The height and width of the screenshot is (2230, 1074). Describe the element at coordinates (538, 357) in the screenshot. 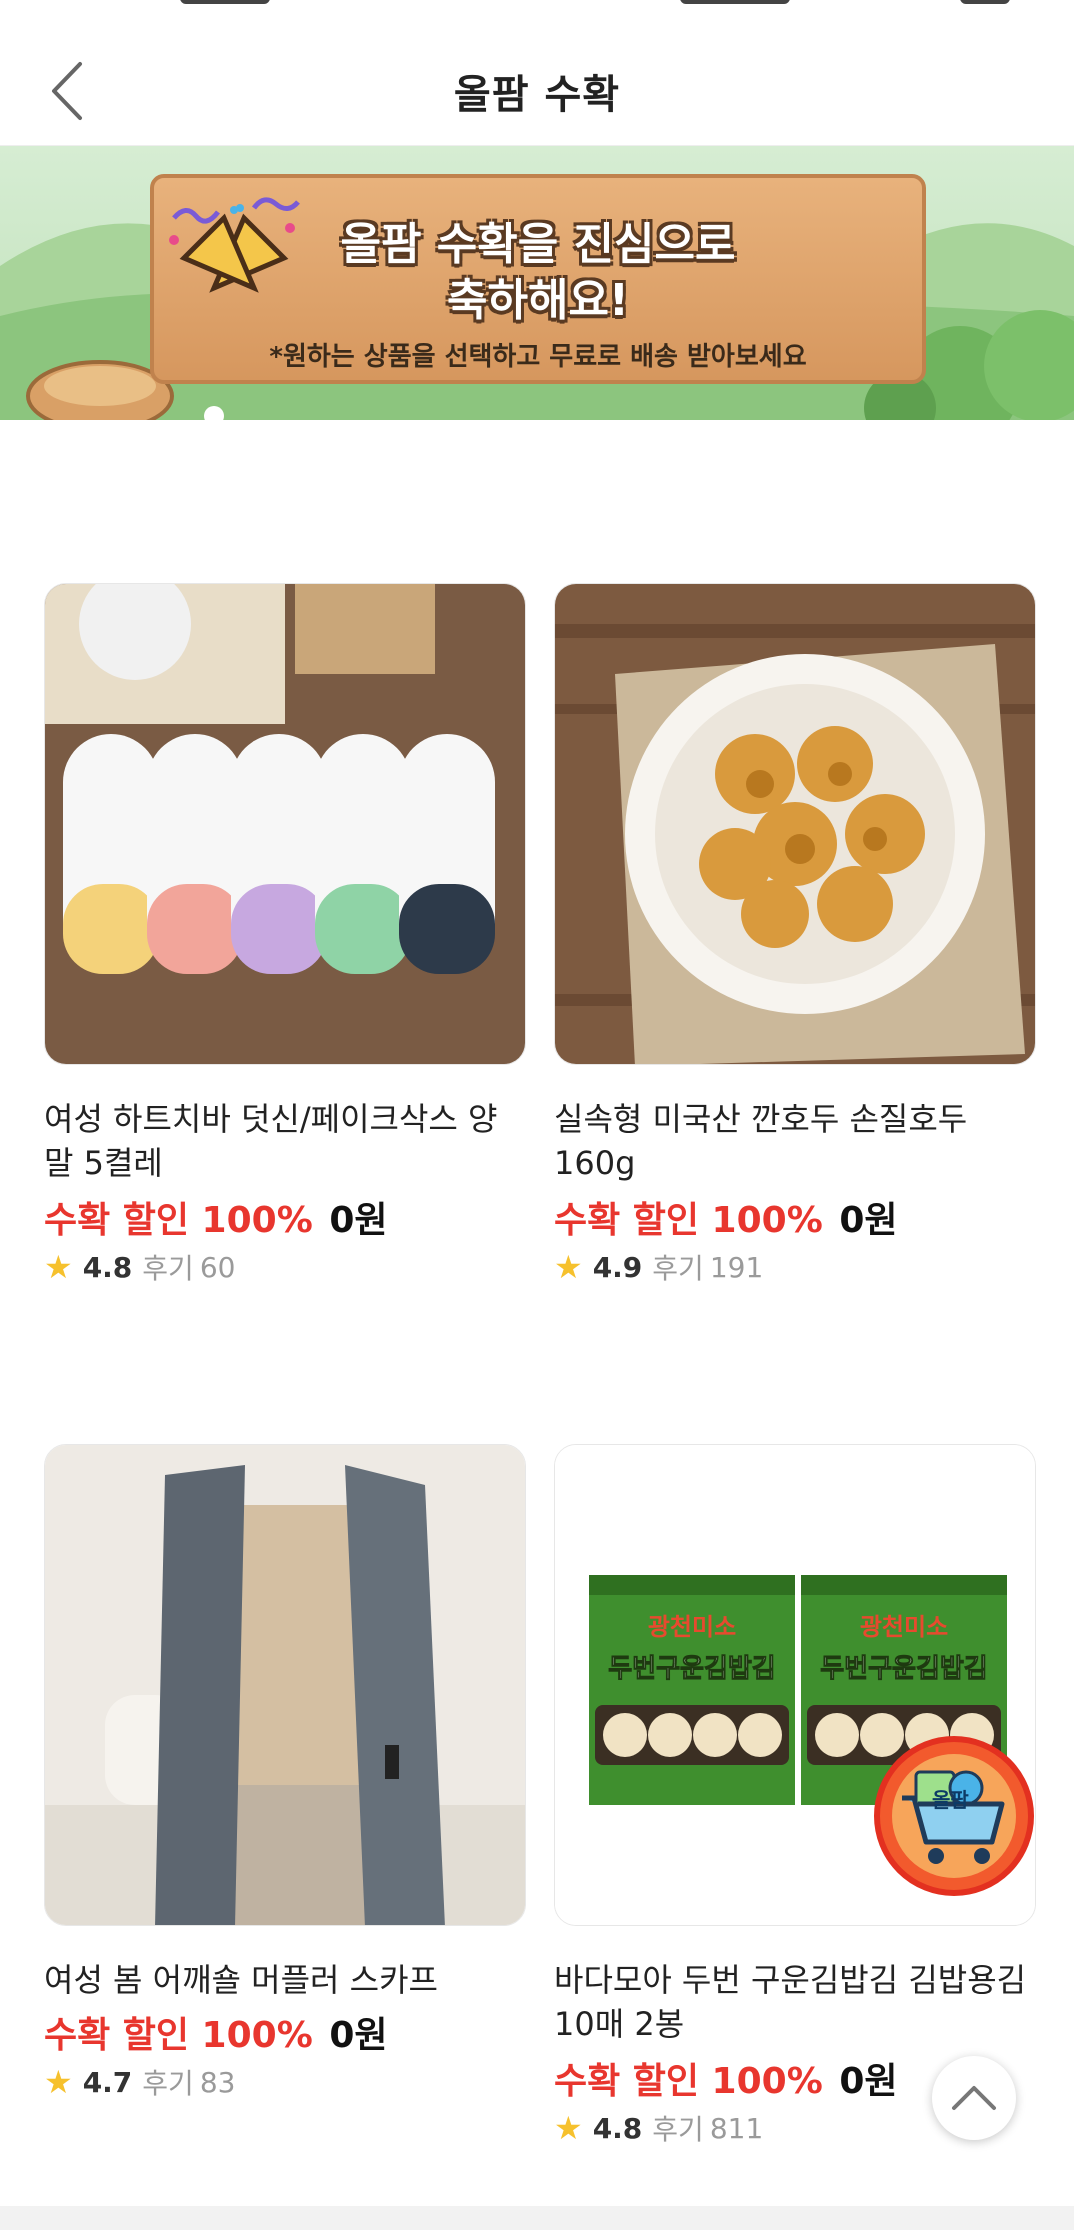

I see `banner-subtext: *원하는 상품을 선택하고 무료로 배송 받아보세요` at that location.